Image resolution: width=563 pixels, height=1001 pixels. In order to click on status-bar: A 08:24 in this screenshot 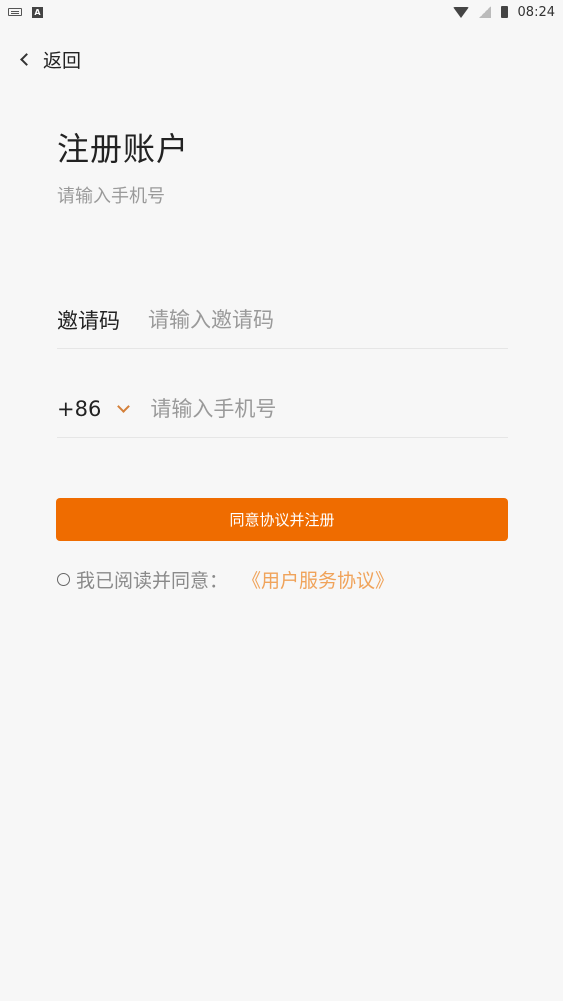, I will do `click(281, 12)`.